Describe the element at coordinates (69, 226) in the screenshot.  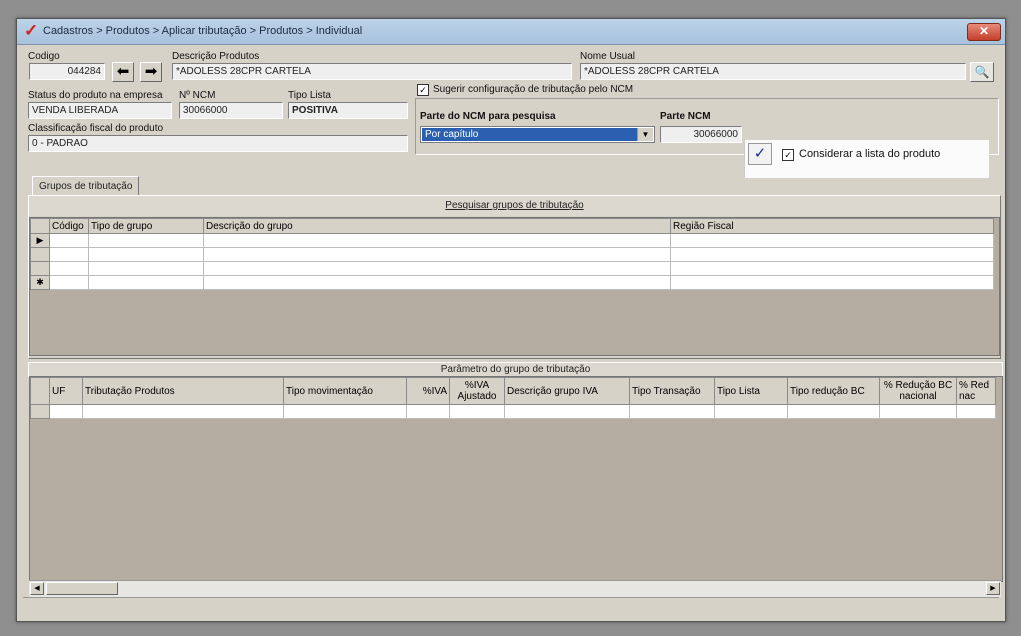
I see `header-codigo: Código` at that location.